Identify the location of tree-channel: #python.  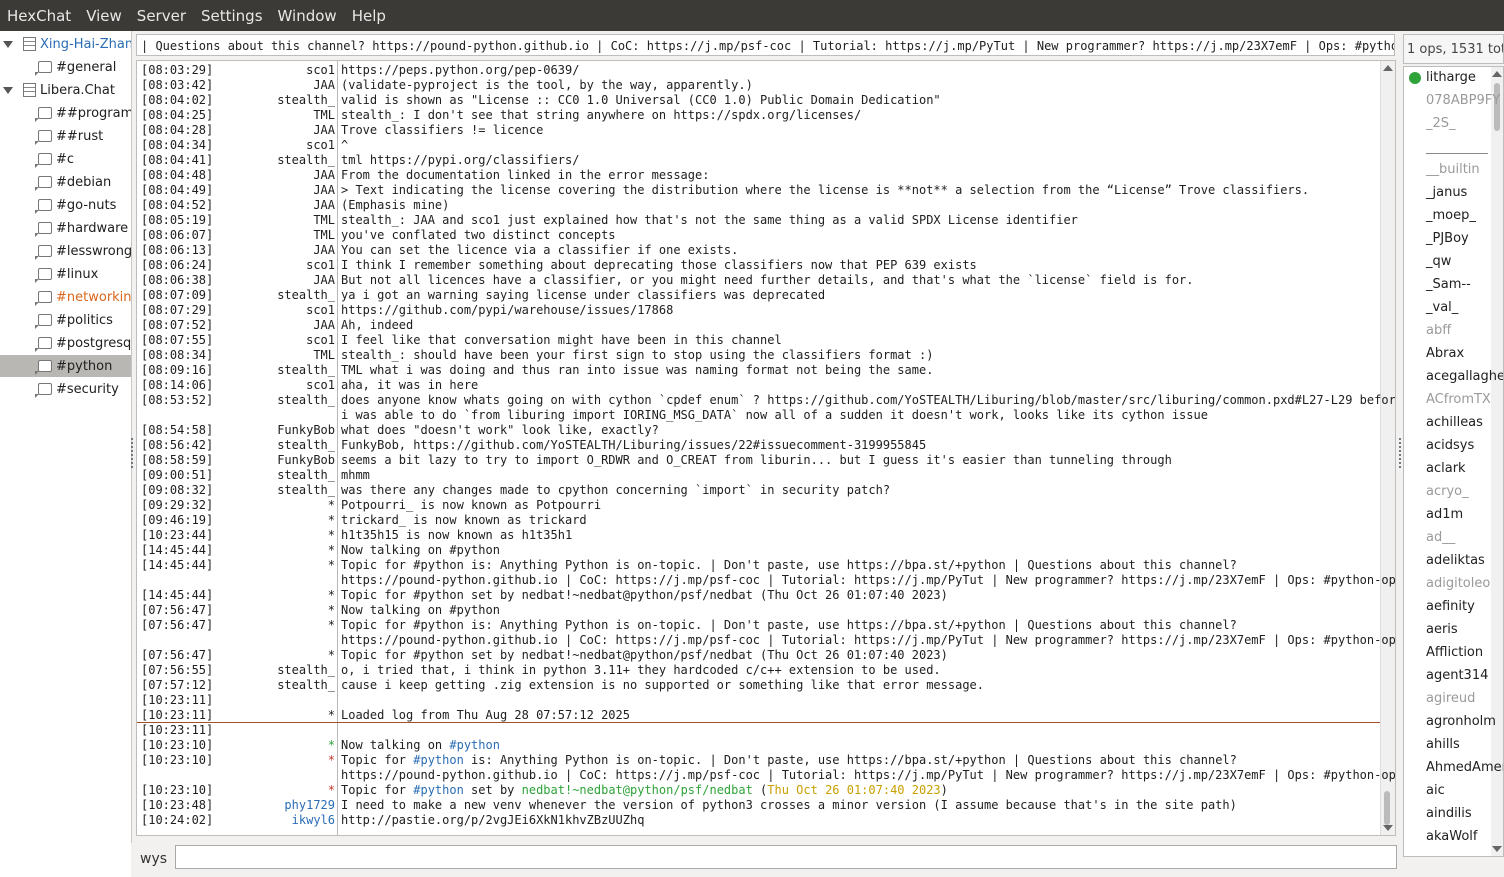
(65, 366).